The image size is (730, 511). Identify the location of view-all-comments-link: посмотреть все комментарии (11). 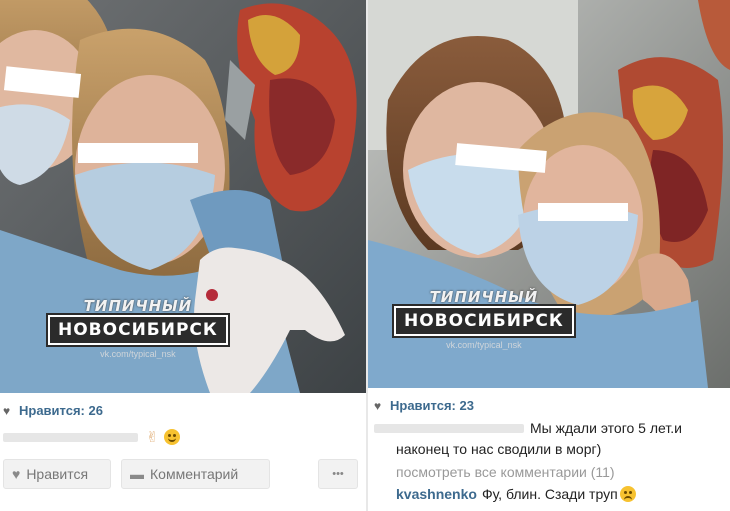
(505, 472).